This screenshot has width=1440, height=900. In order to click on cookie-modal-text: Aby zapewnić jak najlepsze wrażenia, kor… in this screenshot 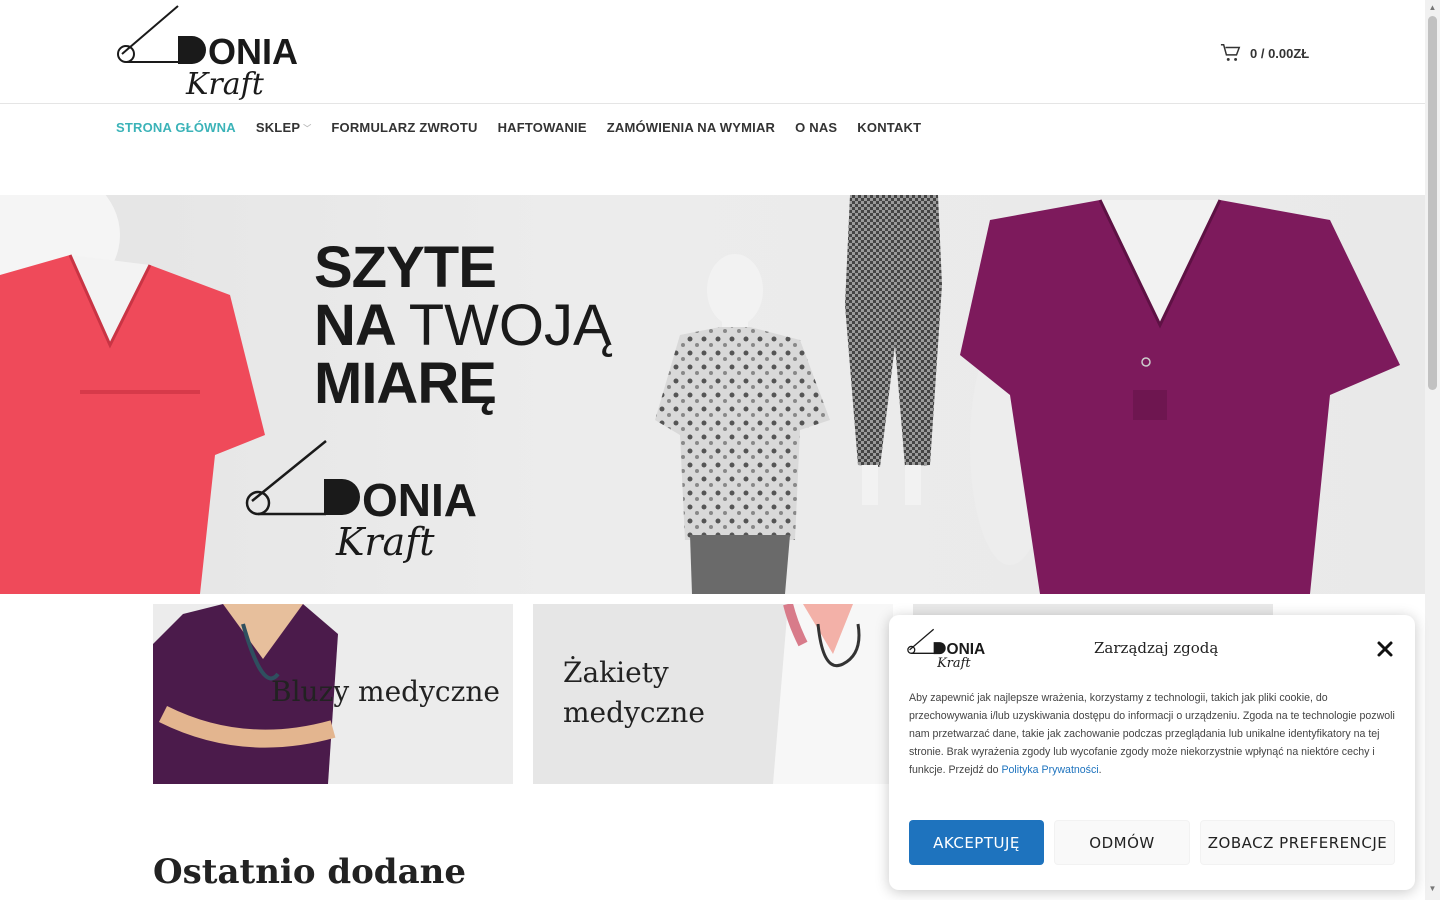, I will do `click(1152, 734)`.